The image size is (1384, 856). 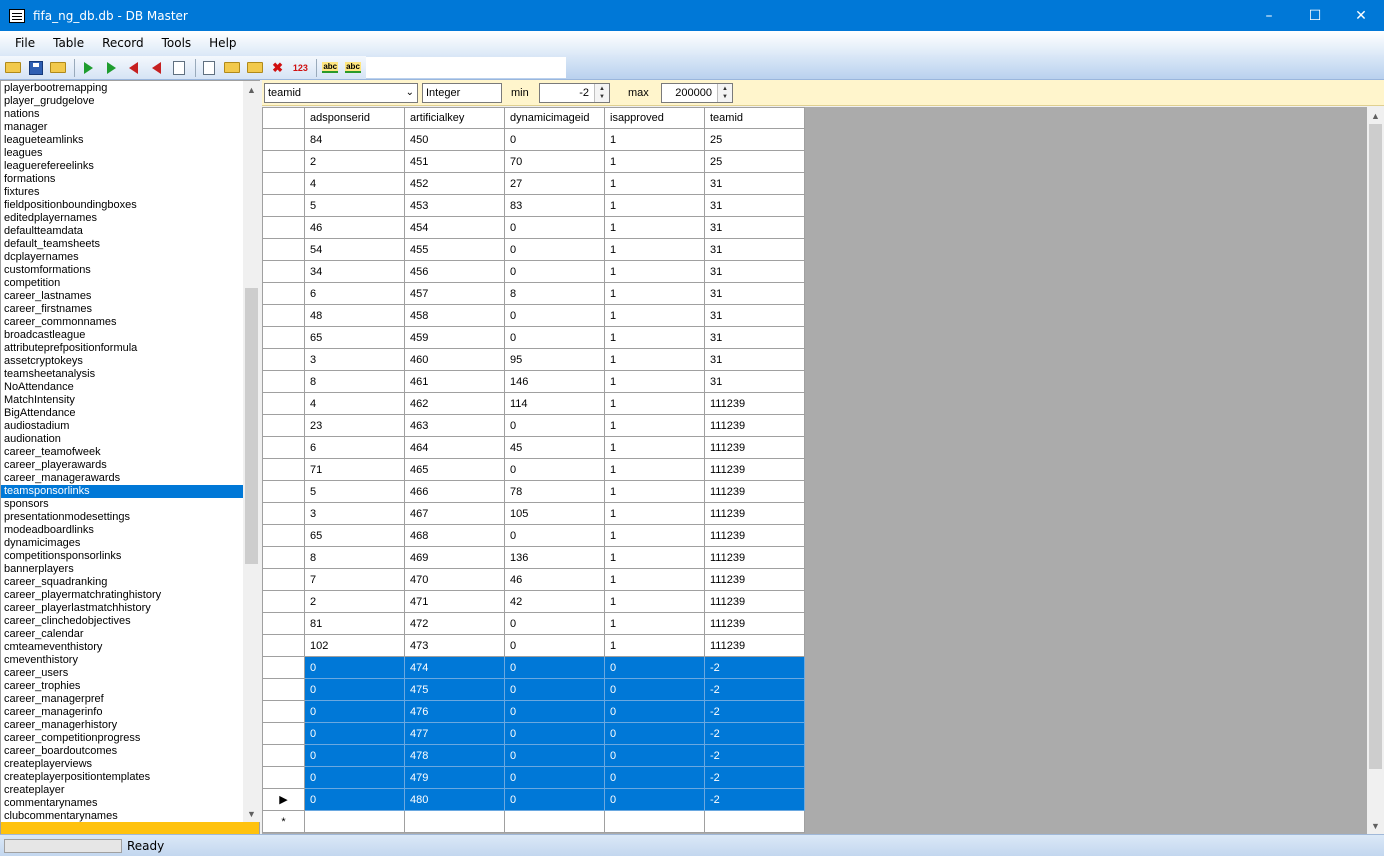 I want to click on cell-artificialkey: 461, so click(x=454, y=381).